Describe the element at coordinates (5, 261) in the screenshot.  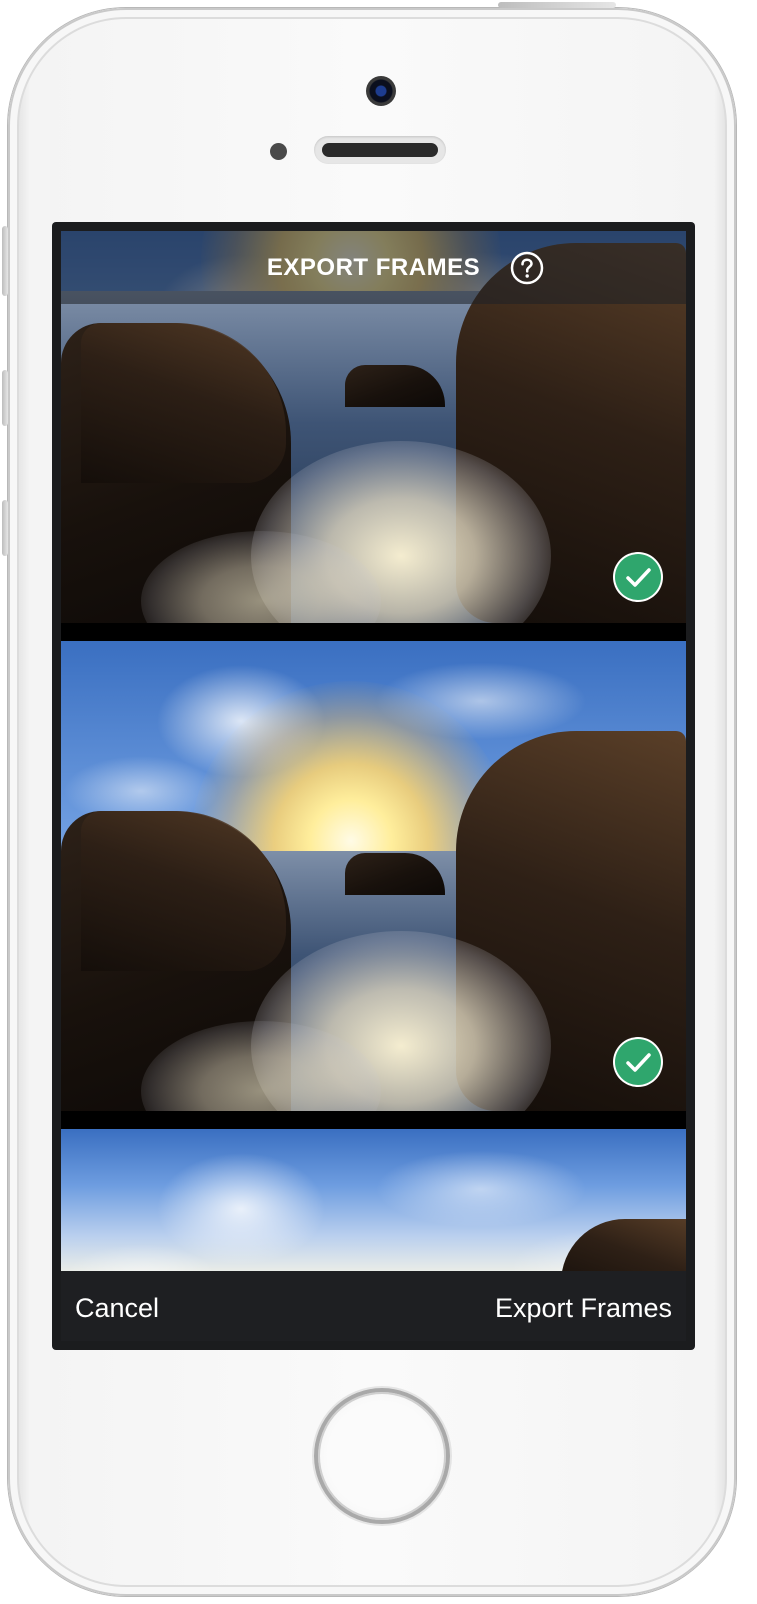
I see `side-button` at that location.